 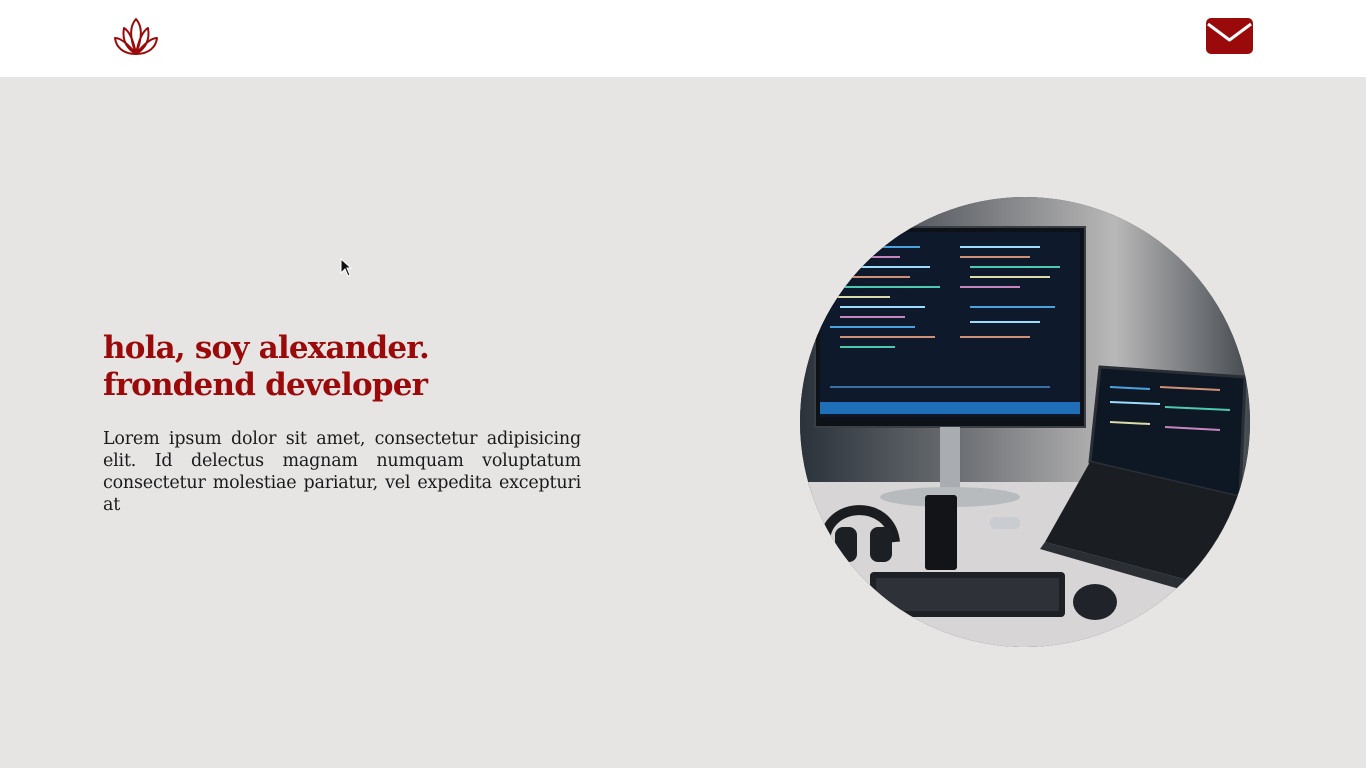 What do you see at coordinates (683, 38) in the screenshot?
I see `site-header` at bounding box center [683, 38].